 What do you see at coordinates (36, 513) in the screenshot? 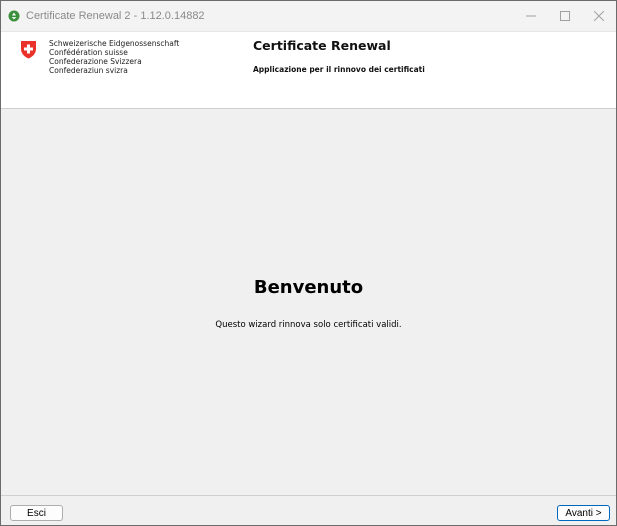
I see `exit-button: Esci` at bounding box center [36, 513].